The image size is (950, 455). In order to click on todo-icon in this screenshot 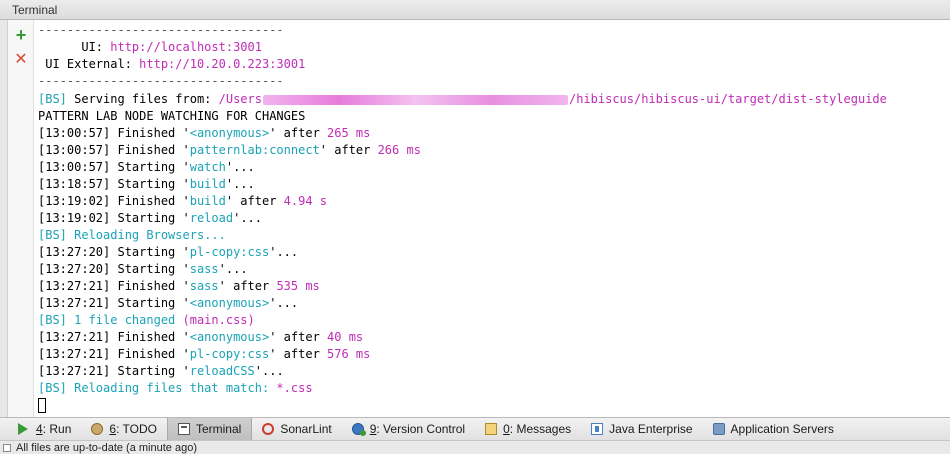, I will do `click(97, 429)`.